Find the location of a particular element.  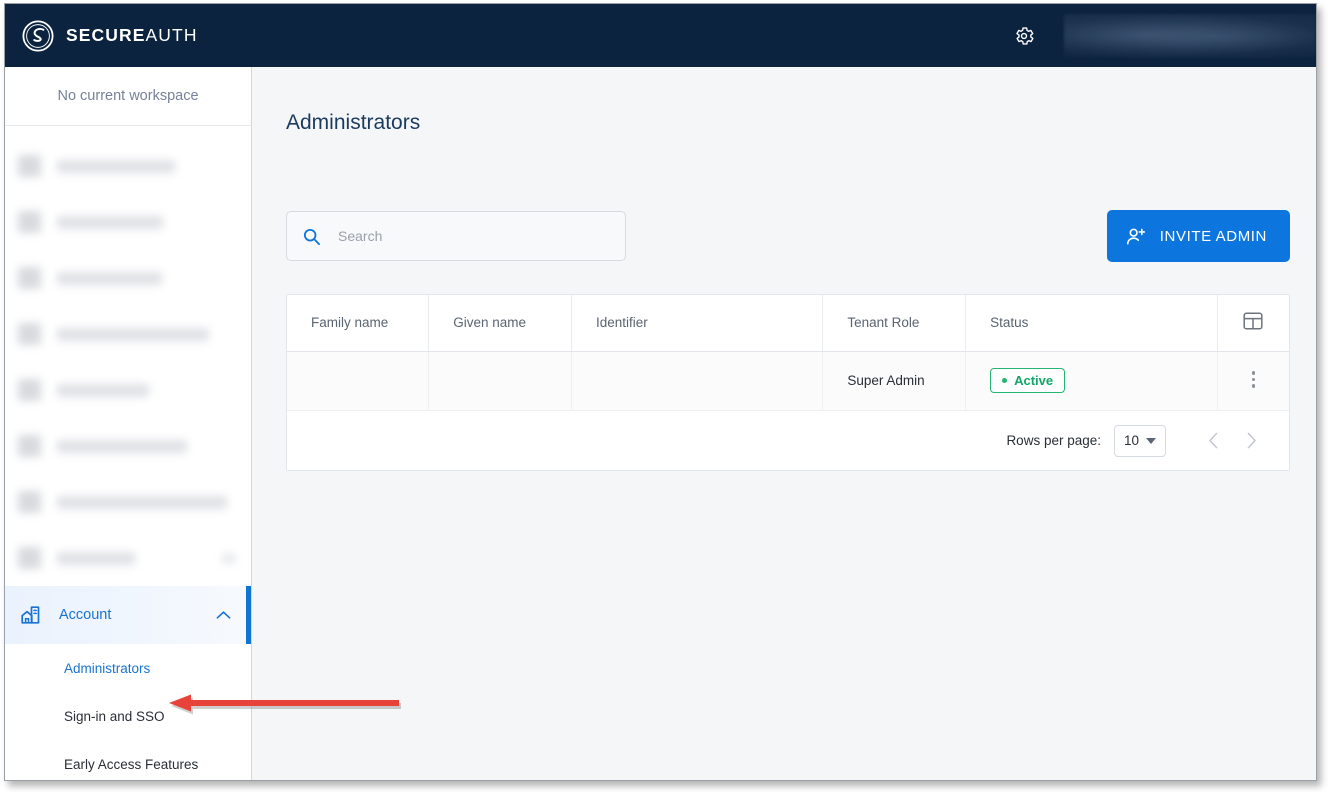

brand-logo: SECUREAUTH is located at coordinates (109, 36).